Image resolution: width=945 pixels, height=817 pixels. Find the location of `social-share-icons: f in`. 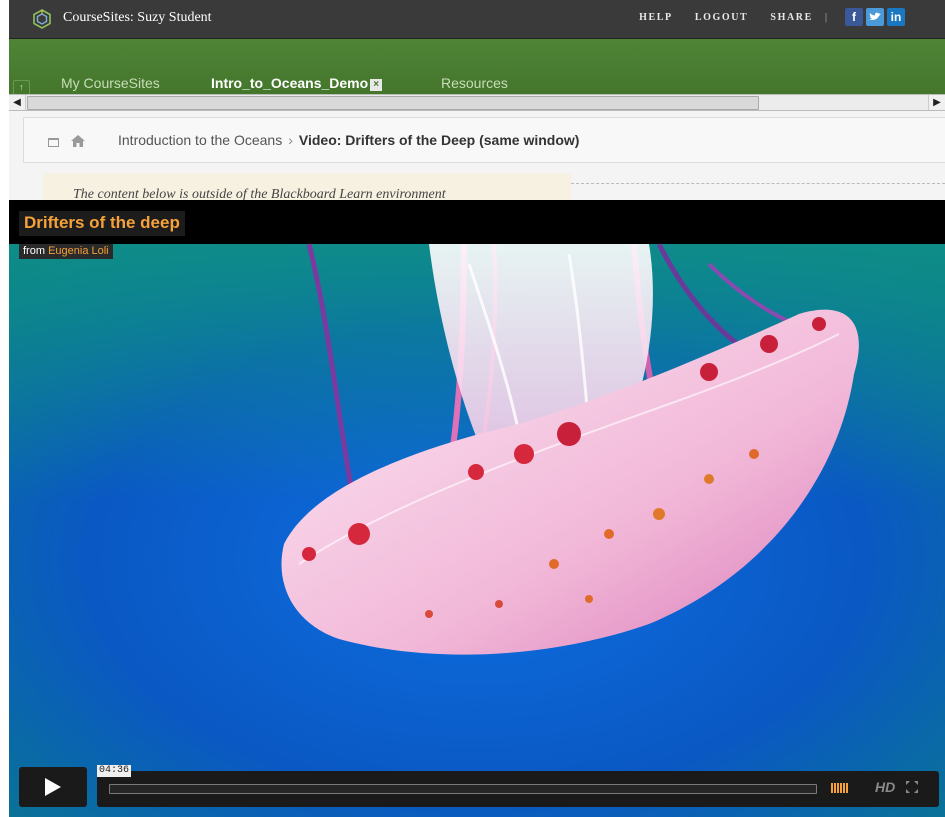

social-share-icons: f in is located at coordinates (875, 17).